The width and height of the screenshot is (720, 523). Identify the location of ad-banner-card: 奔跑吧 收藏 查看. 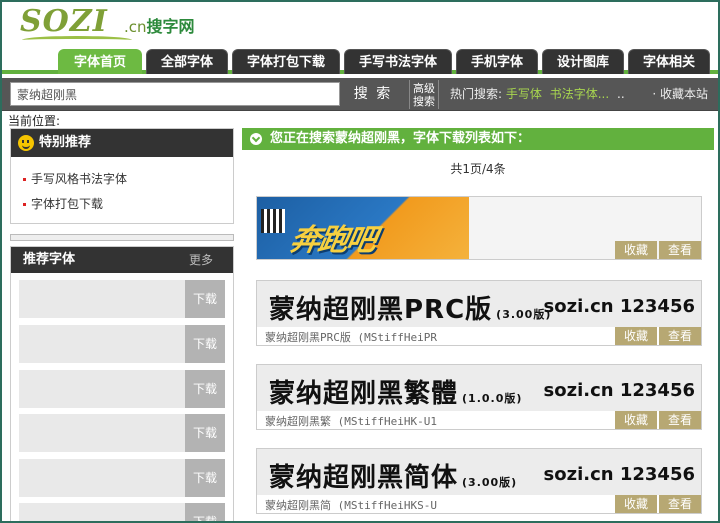
(479, 228).